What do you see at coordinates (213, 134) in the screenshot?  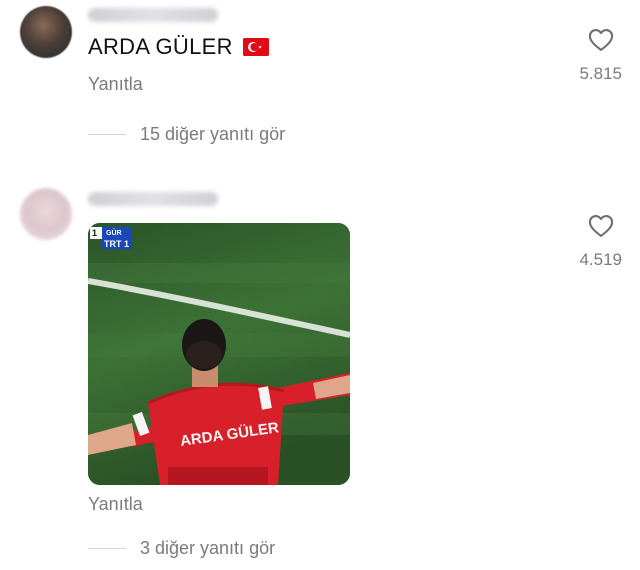 I see `view-replies-label: 15 diğer yanıtı gör` at bounding box center [213, 134].